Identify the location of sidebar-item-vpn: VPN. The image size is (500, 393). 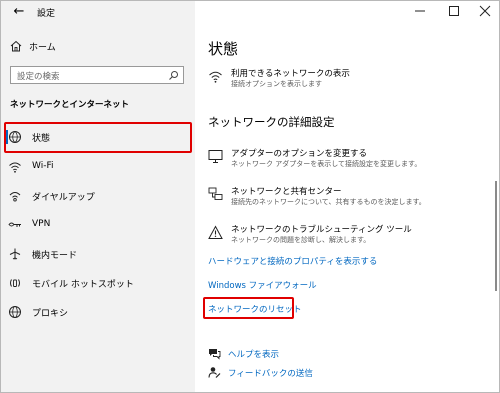
(98, 225).